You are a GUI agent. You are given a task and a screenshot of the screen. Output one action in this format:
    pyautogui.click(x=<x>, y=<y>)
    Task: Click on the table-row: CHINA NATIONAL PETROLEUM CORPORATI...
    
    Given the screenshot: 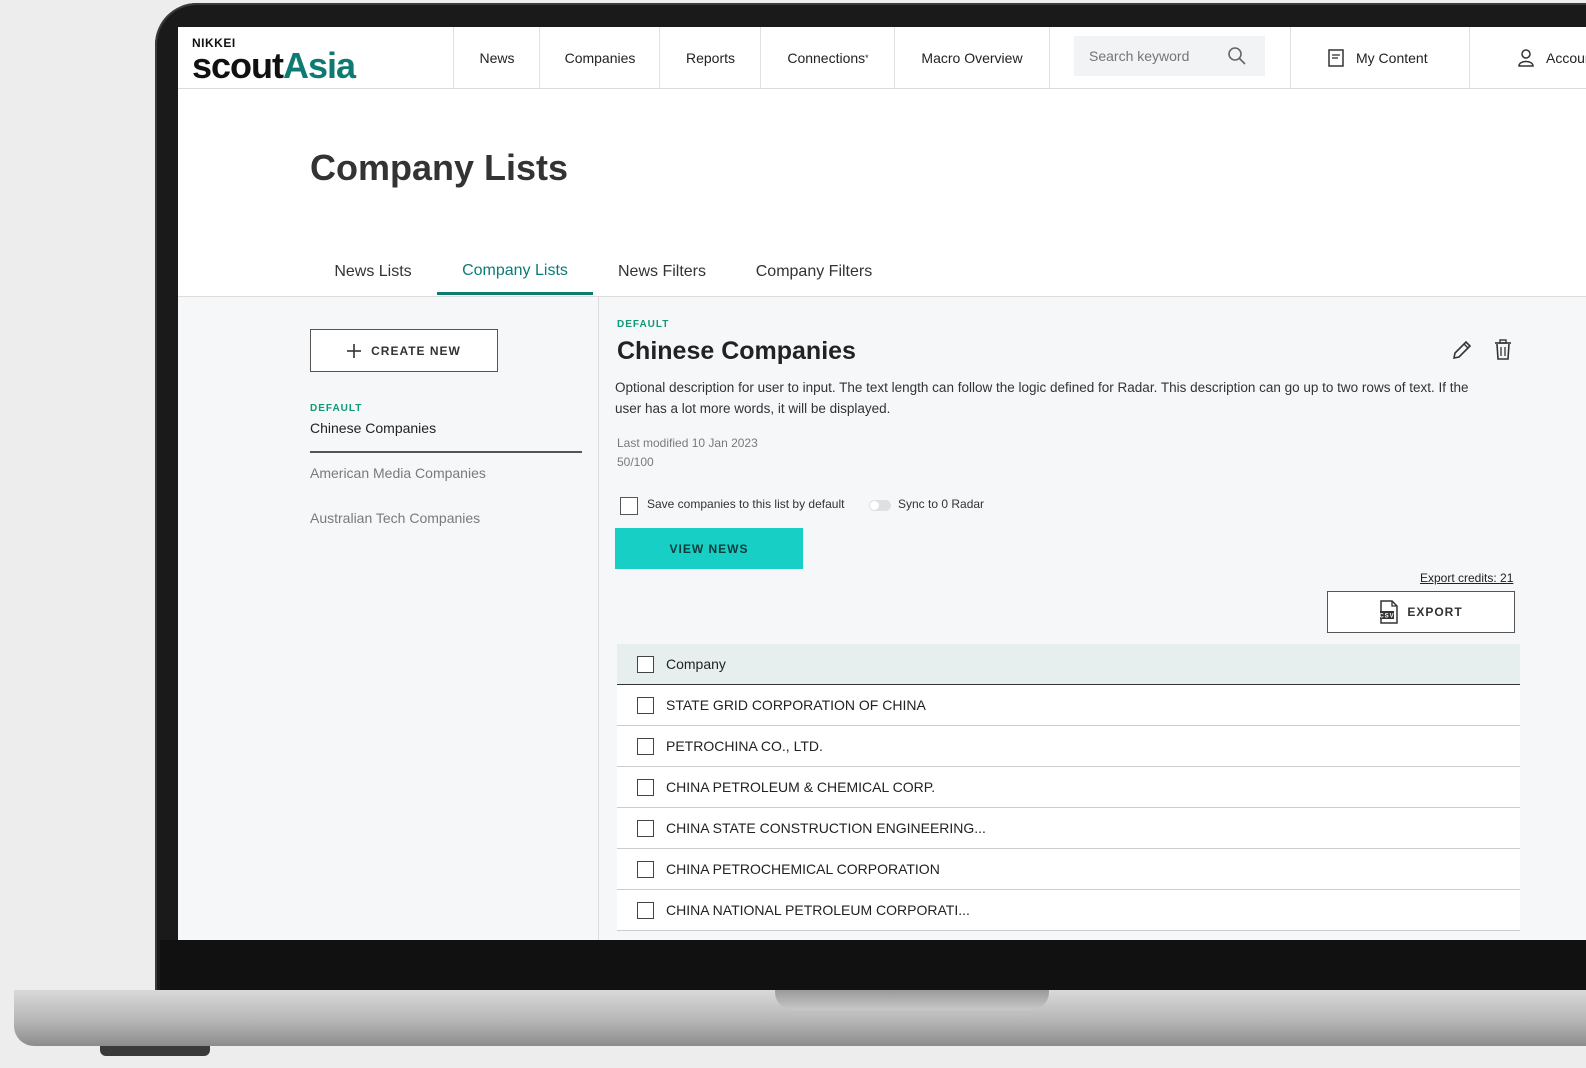 What is the action you would take?
    pyautogui.click(x=1068, y=910)
    